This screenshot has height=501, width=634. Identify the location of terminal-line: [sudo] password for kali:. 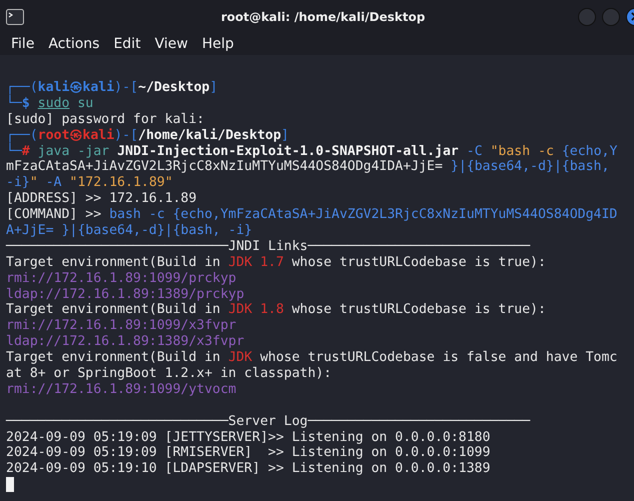
(105, 120).